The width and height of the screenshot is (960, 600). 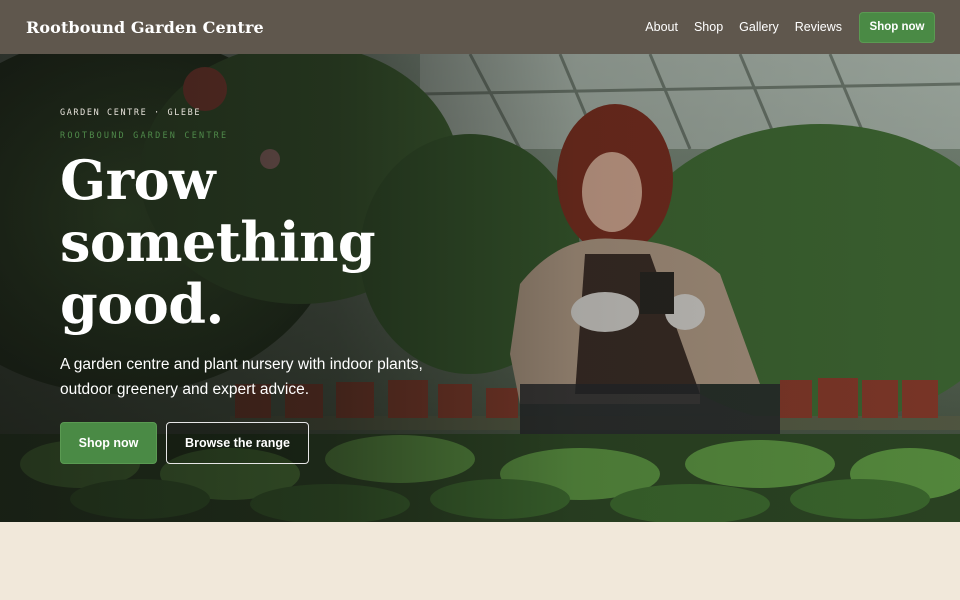 I want to click on nav-link-about: About, so click(x=661, y=27).